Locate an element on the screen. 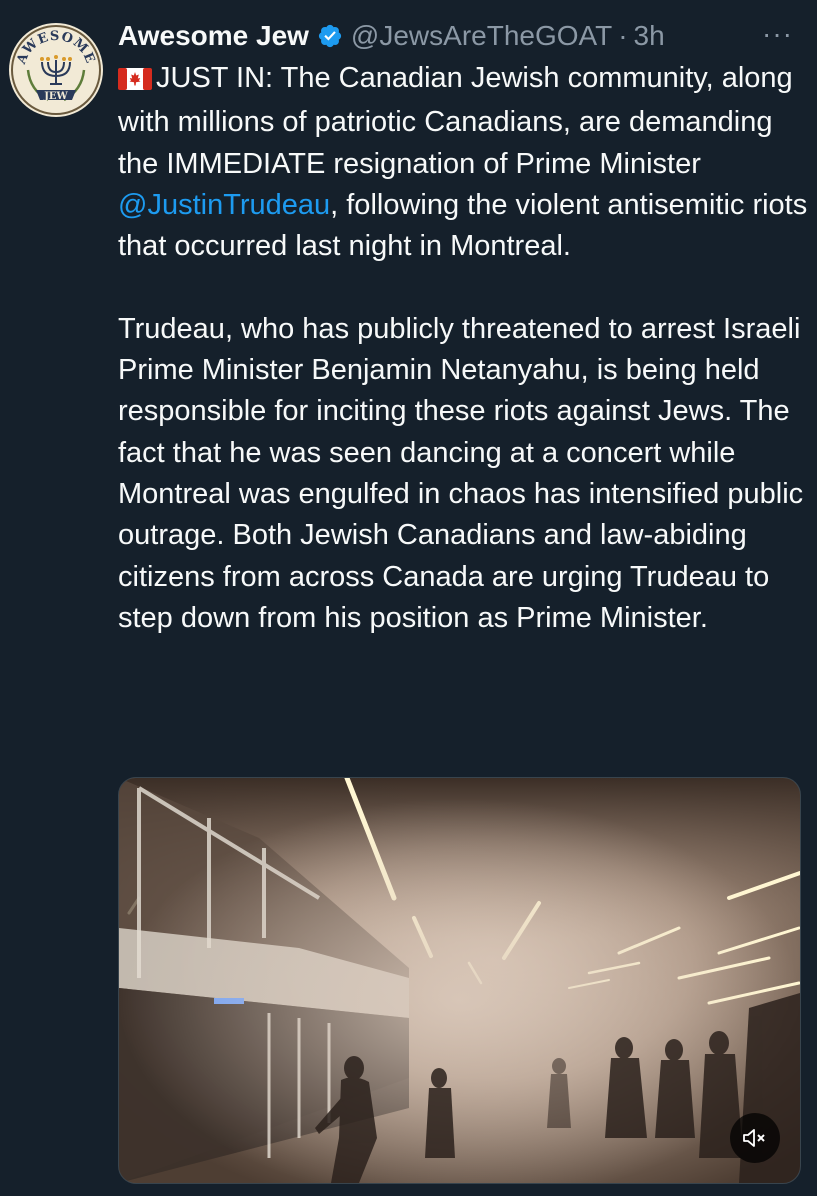 The width and height of the screenshot is (817, 1196). more-options-icon: ··· is located at coordinates (777, 34).